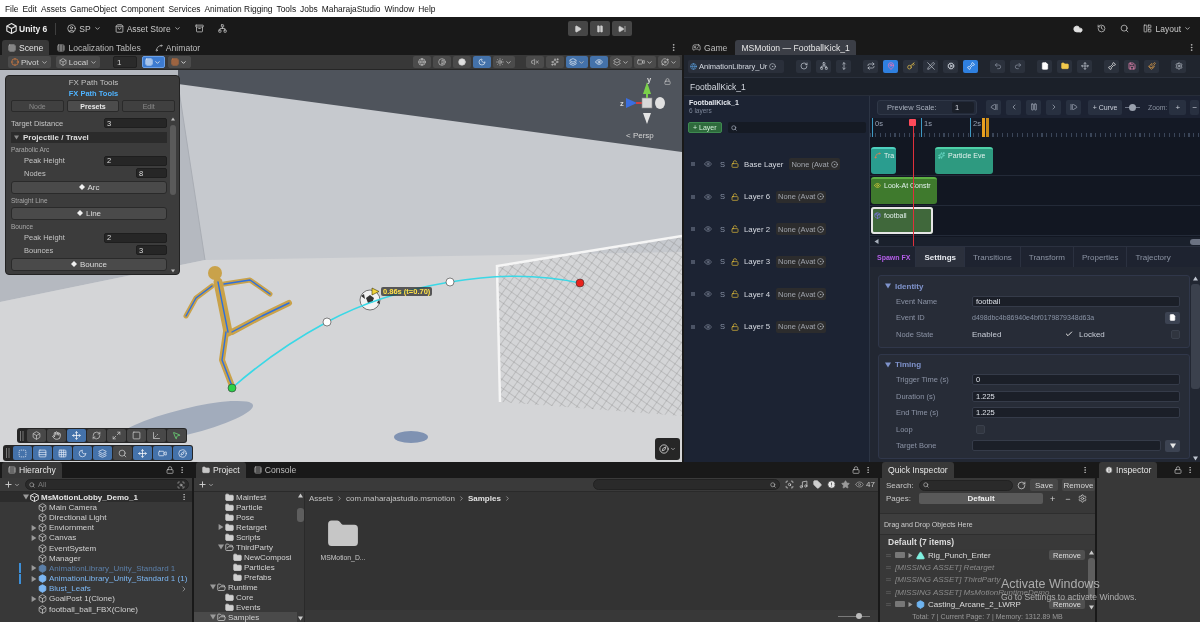 This screenshot has width=1200, height=622. What do you see at coordinates (1066, 446) in the screenshot?
I see `bone-field` at bounding box center [1066, 446].